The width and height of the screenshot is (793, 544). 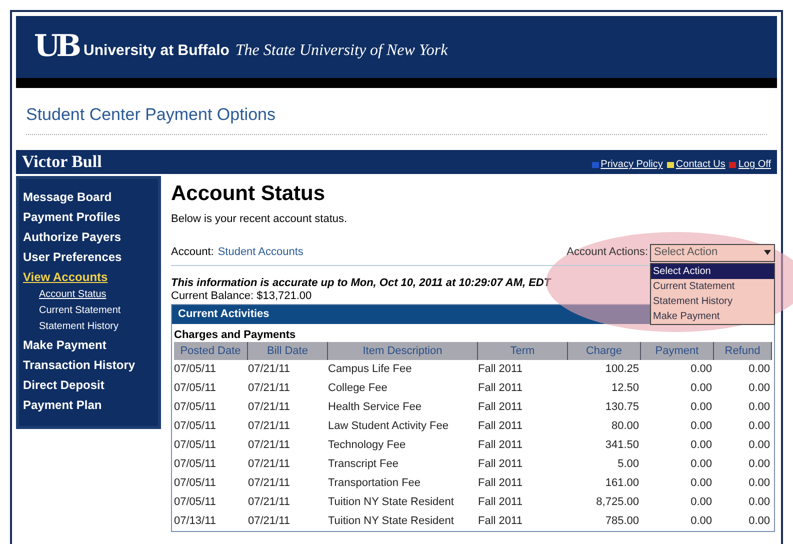 What do you see at coordinates (622, 445) in the screenshot?
I see `table-cell-text: 341.50` at bounding box center [622, 445].